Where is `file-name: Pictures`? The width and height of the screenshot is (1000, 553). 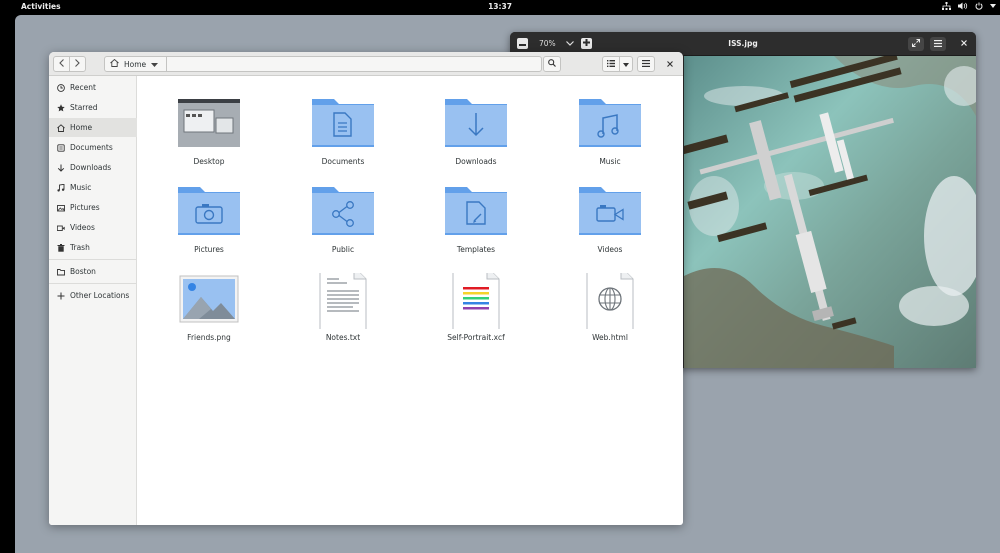
file-name: Pictures is located at coordinates (209, 249).